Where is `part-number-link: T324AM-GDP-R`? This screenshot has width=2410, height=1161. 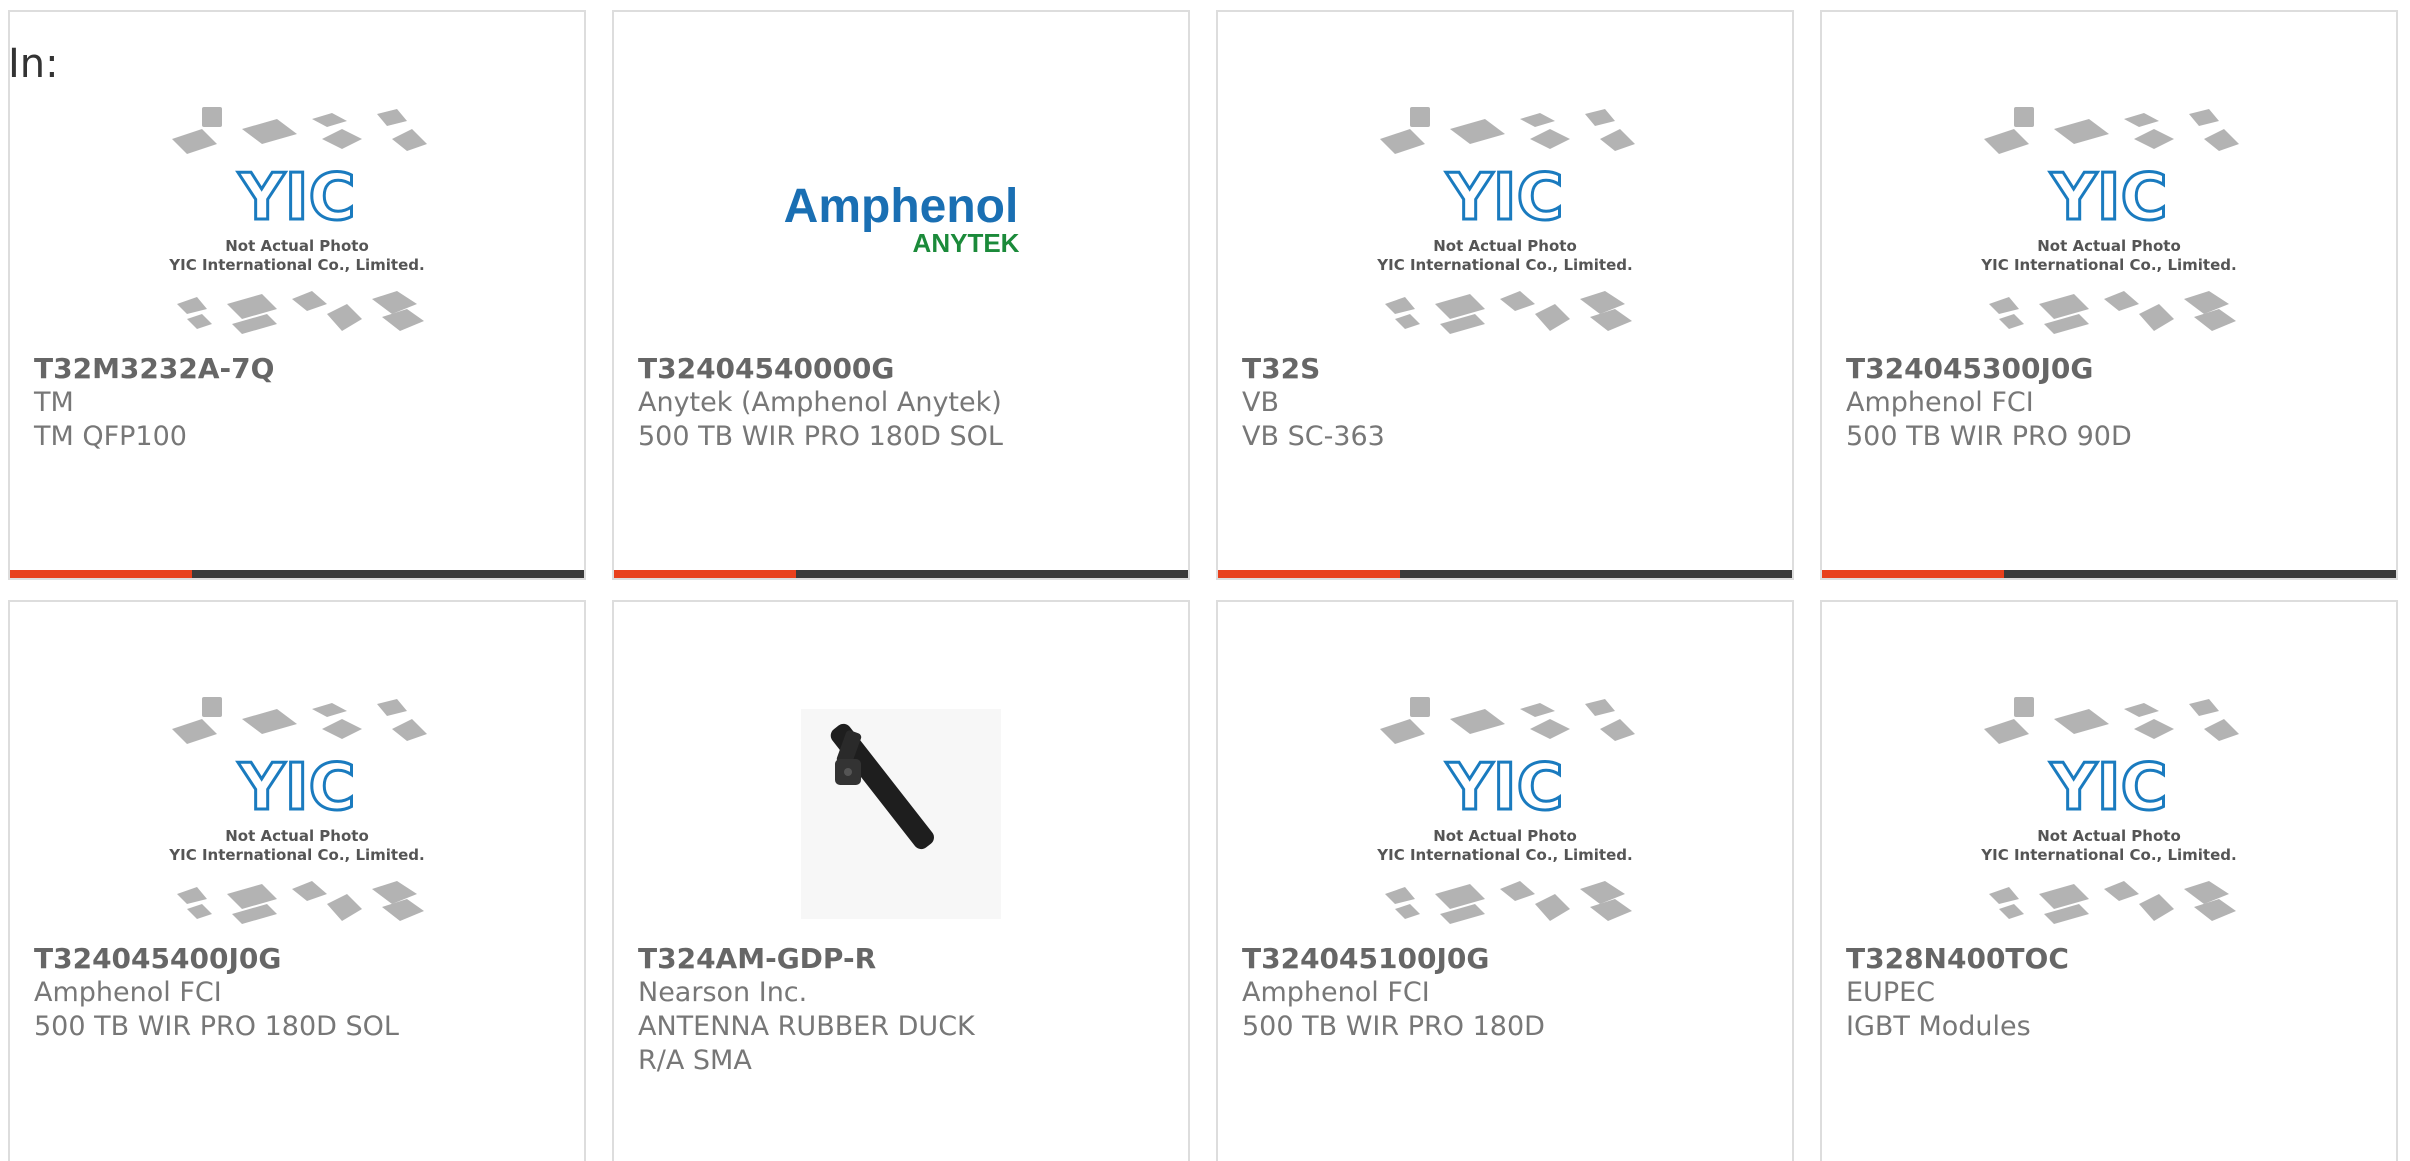
part-number-link: T324AM-GDP-R is located at coordinates (901, 959).